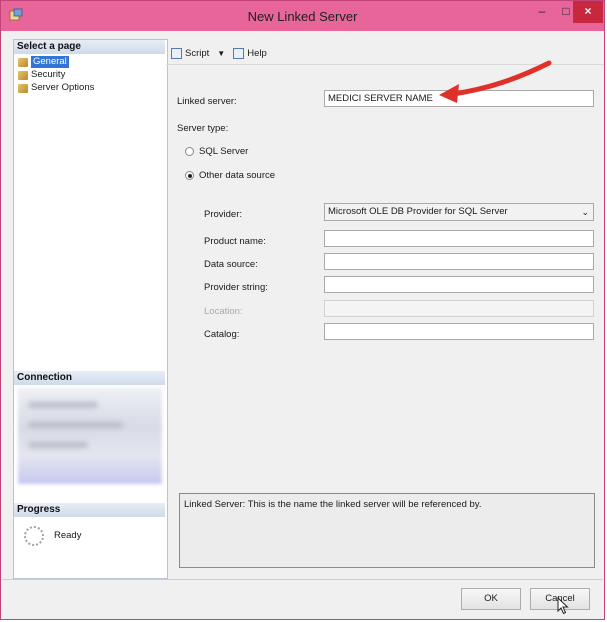  What do you see at coordinates (237, 175) in the screenshot?
I see `radio-other-label: Other data source` at bounding box center [237, 175].